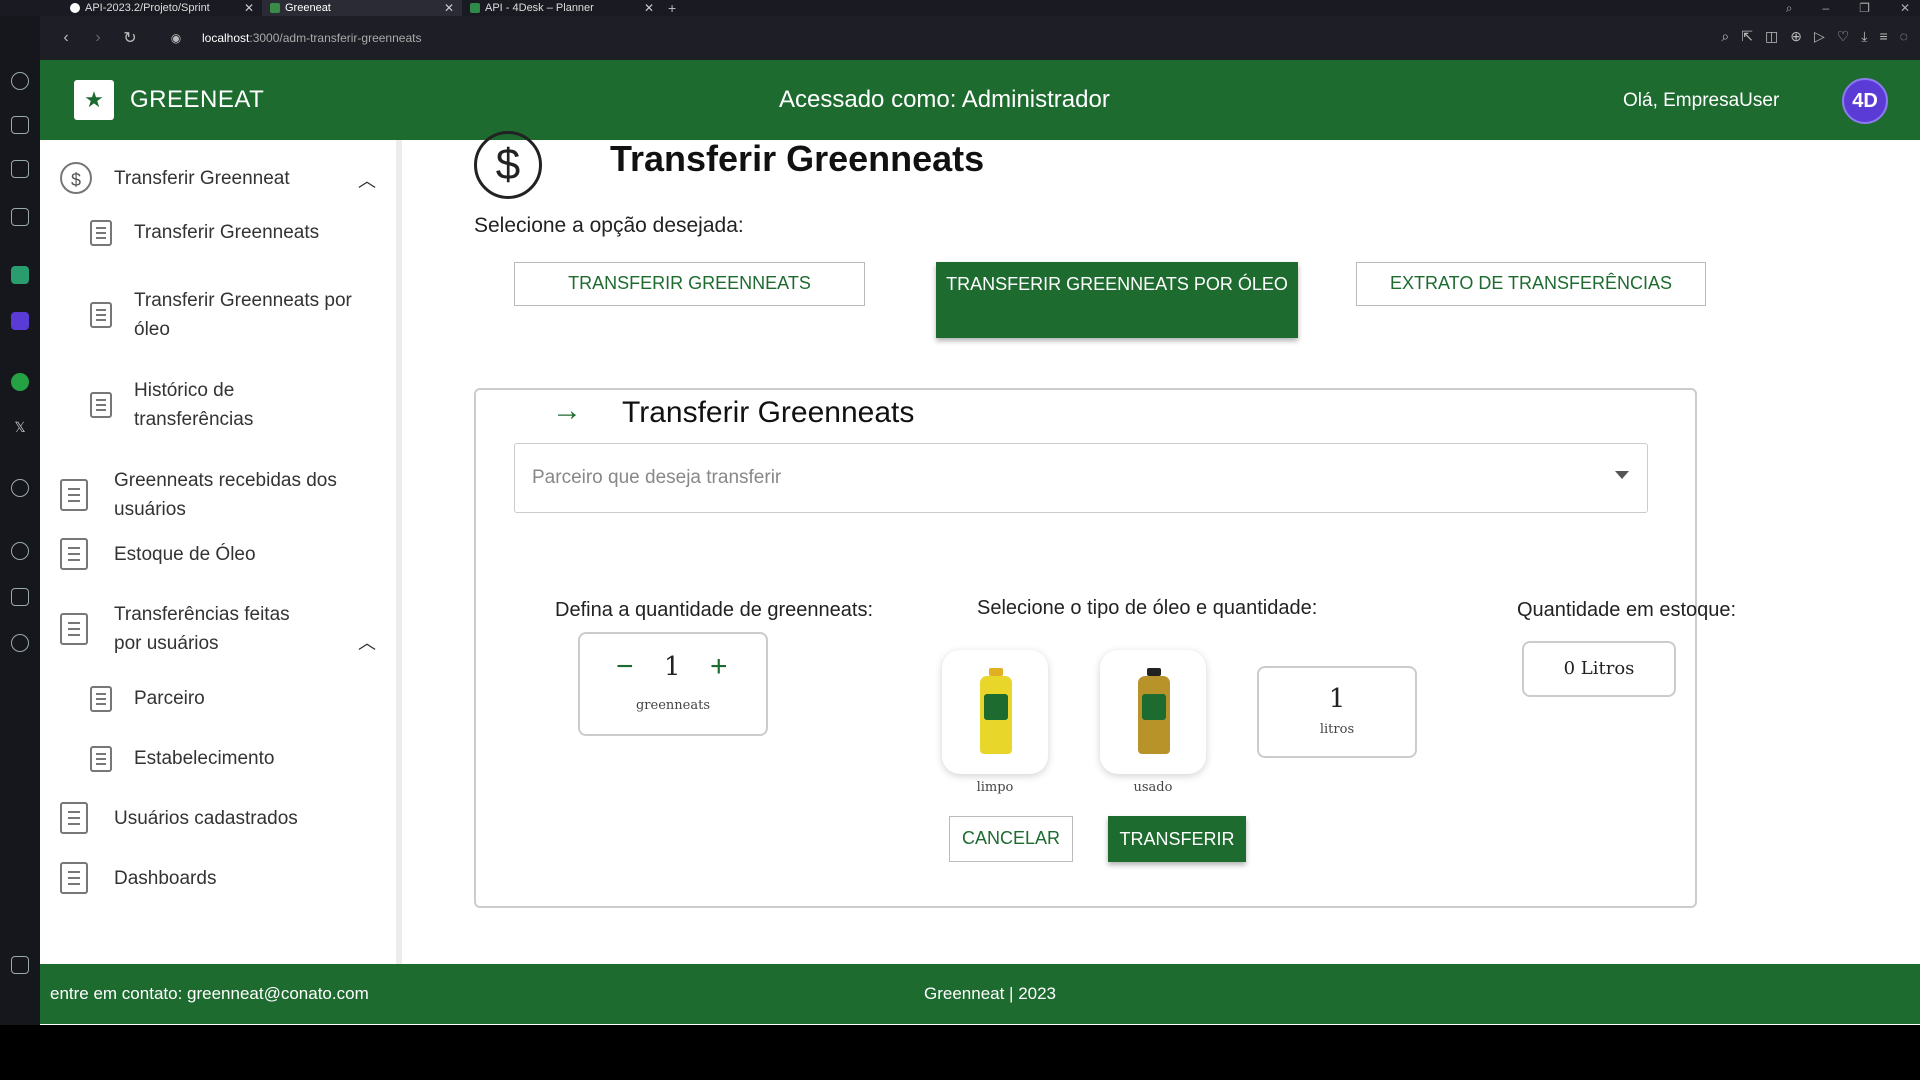 The height and width of the screenshot is (1080, 1920). What do you see at coordinates (1905, 8) in the screenshot?
I see `close-window-icon: ✕` at bounding box center [1905, 8].